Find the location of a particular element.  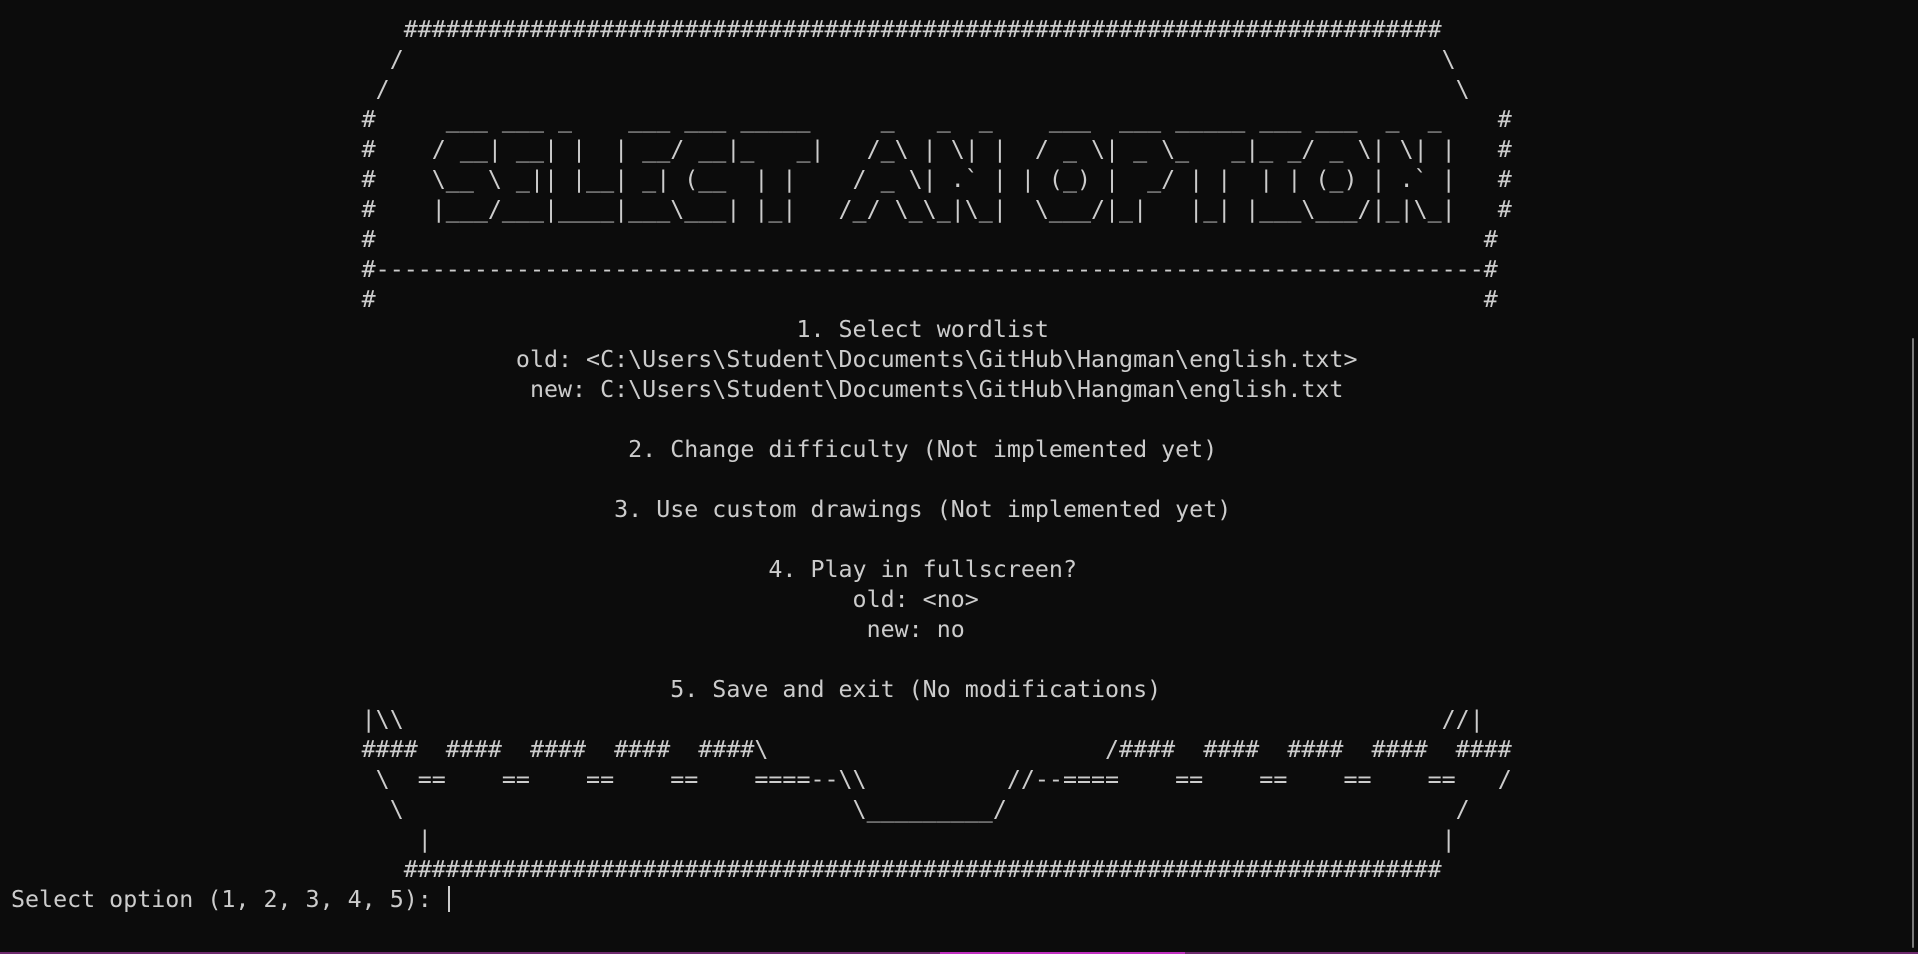

banner-slant-line-1: / \ is located at coordinates (733, 59).